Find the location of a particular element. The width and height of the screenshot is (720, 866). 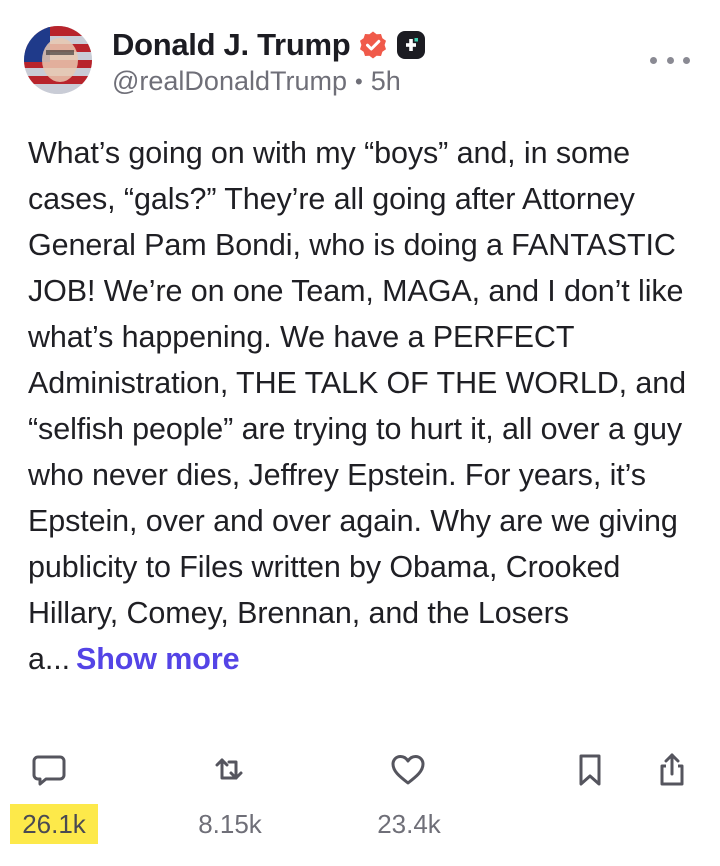

avatar-image is located at coordinates (58, 60).